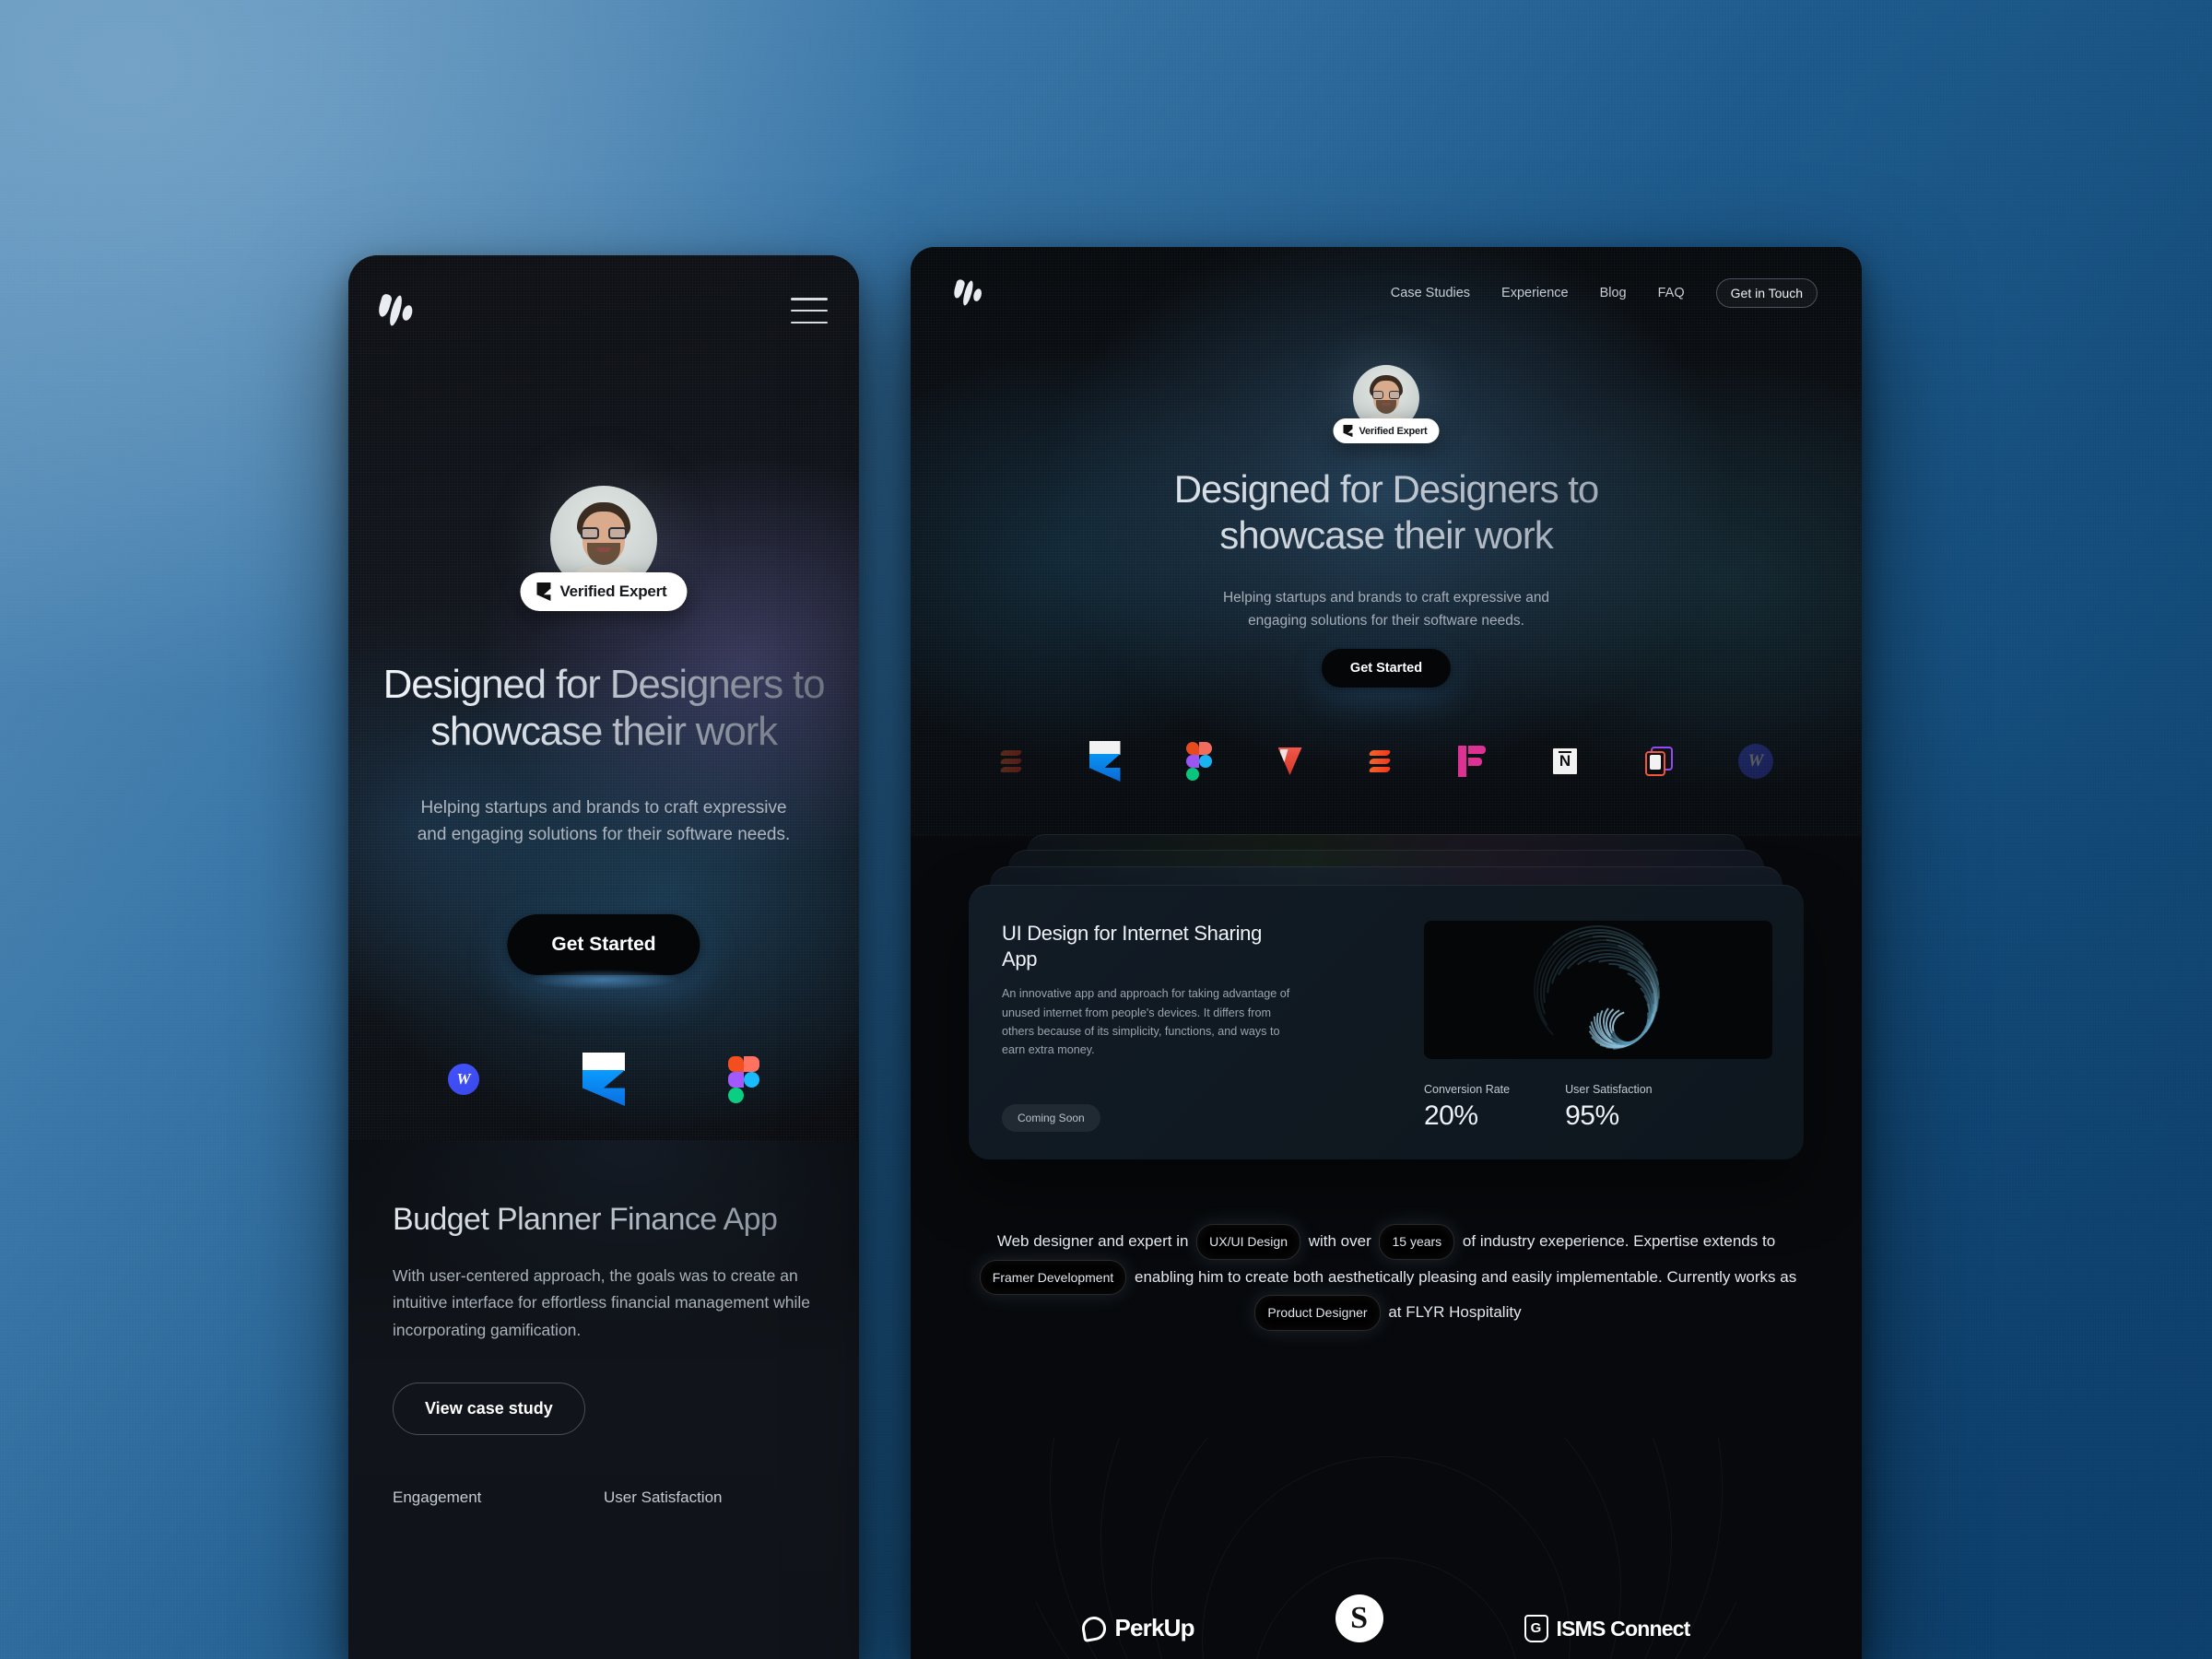  What do you see at coordinates (1755, 761) in the screenshot?
I see `webflow-dim-icon: W` at bounding box center [1755, 761].